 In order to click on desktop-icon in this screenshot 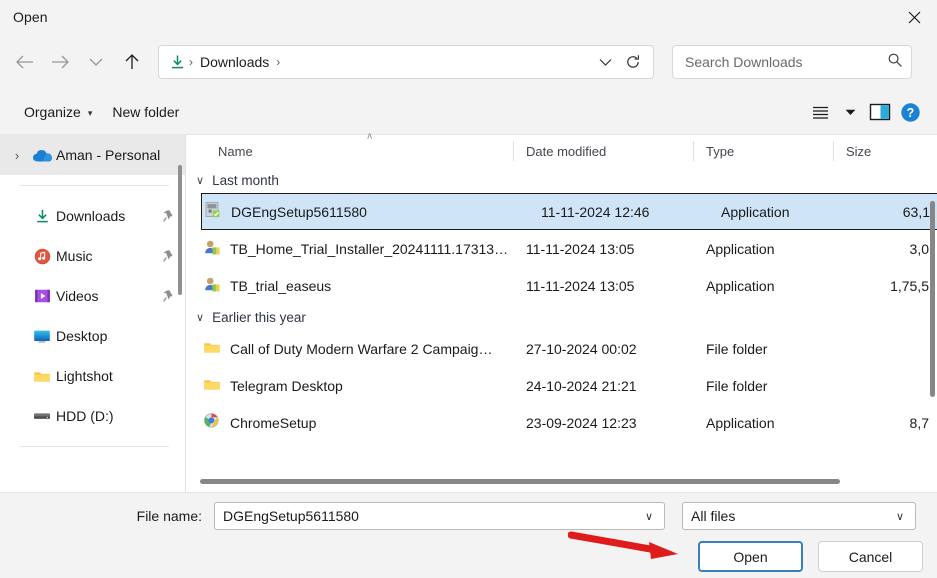, I will do `click(42, 336)`.